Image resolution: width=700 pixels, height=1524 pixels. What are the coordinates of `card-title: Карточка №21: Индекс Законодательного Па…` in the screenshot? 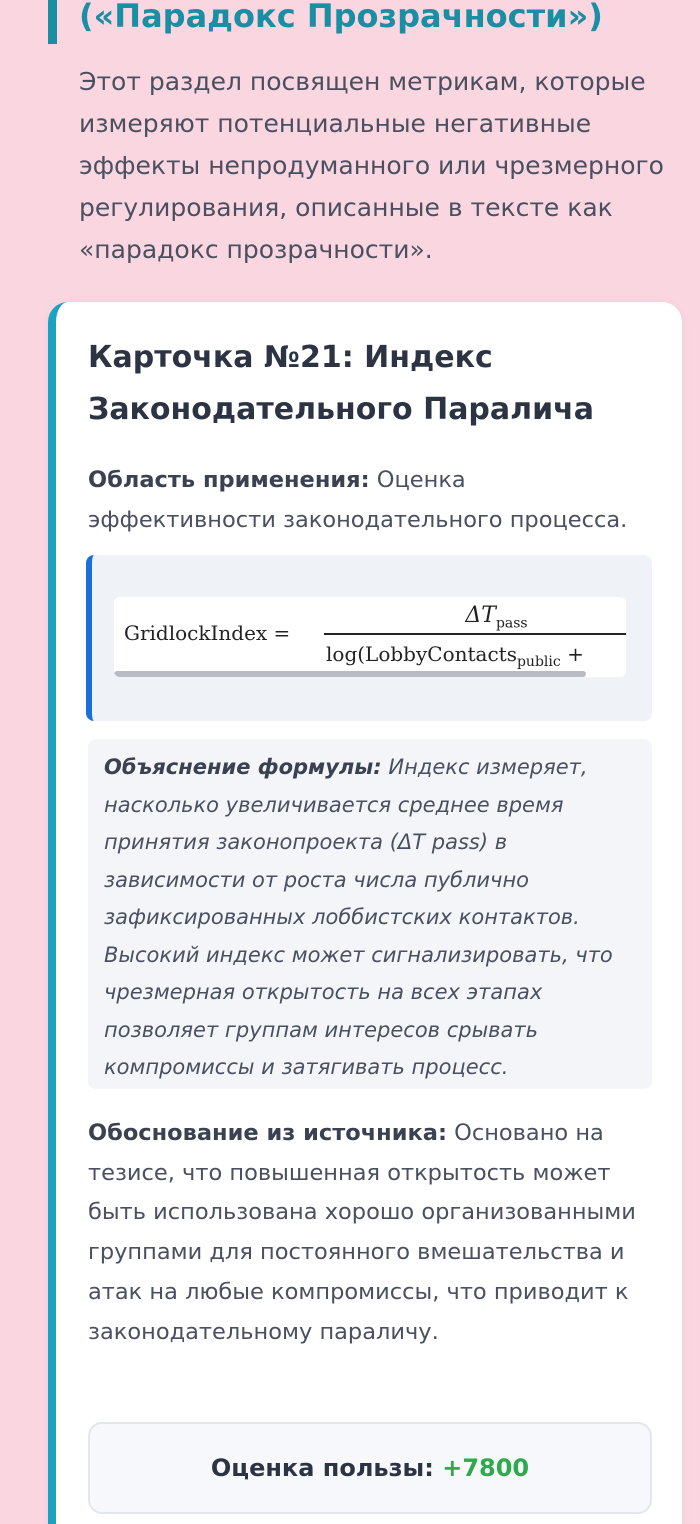 It's located at (341, 383).